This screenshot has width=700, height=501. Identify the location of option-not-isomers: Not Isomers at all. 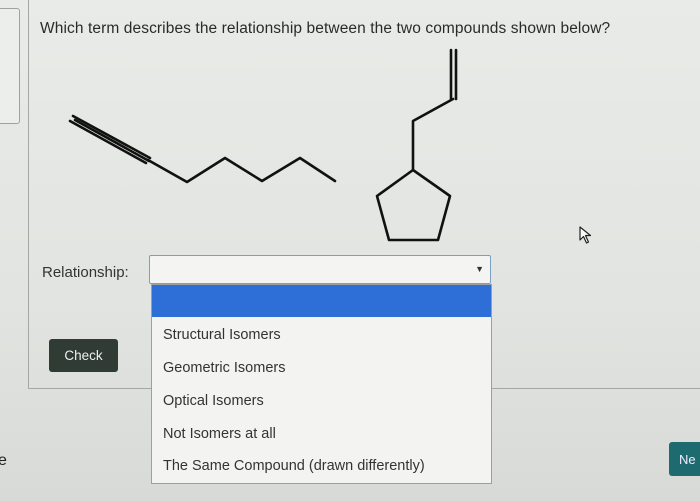
(219, 434).